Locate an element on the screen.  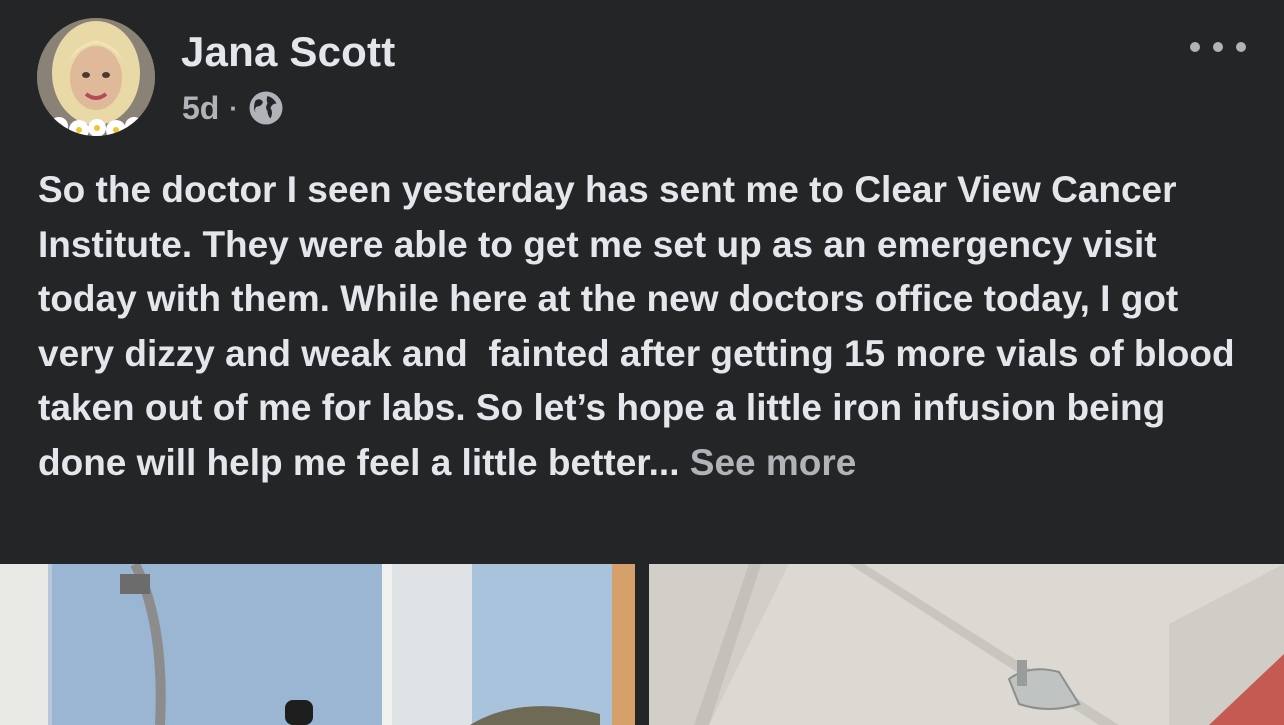
photo-window-view is located at coordinates (317, 644).